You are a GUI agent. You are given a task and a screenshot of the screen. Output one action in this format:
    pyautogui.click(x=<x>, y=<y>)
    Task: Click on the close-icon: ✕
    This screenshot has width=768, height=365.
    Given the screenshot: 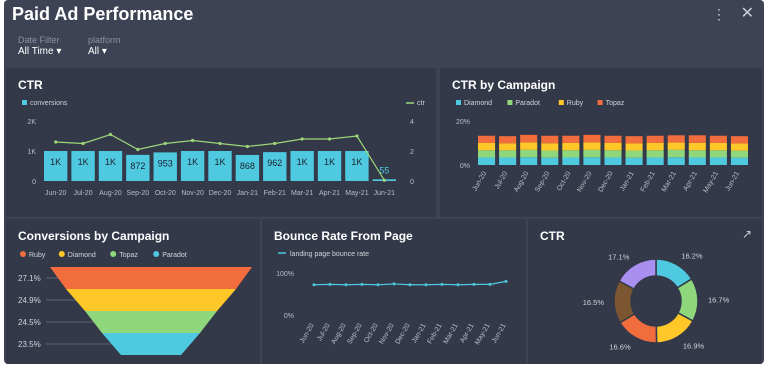 What is the action you would take?
    pyautogui.click(x=747, y=13)
    